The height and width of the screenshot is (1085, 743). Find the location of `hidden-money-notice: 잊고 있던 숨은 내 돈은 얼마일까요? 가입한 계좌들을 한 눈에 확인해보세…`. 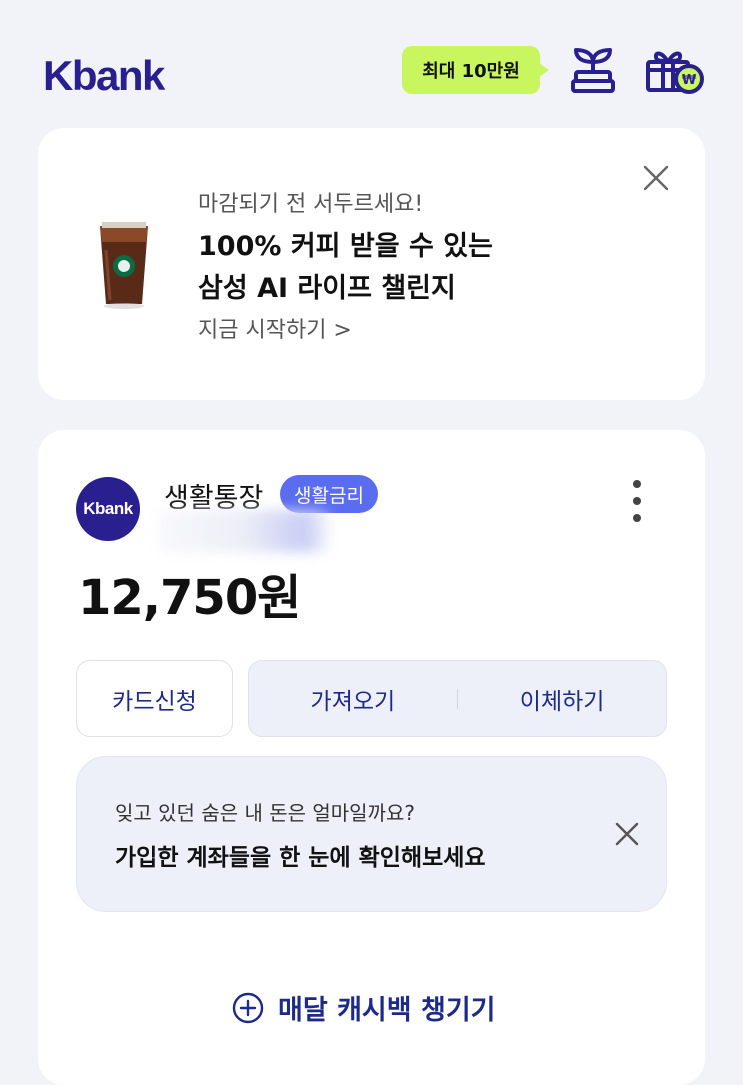

hidden-money-notice: 잊고 있던 숨은 내 돈은 얼마일까요? 가입한 계좌들을 한 눈에 확인해보세… is located at coordinates (371, 834).